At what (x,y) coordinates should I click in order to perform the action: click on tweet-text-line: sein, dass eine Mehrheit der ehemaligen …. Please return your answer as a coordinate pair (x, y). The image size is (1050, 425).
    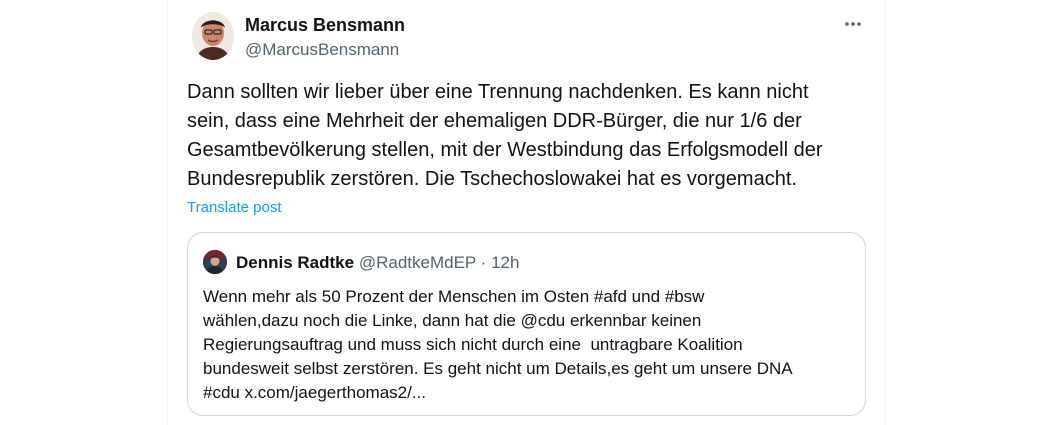
    Looking at the image, I should click on (494, 121).